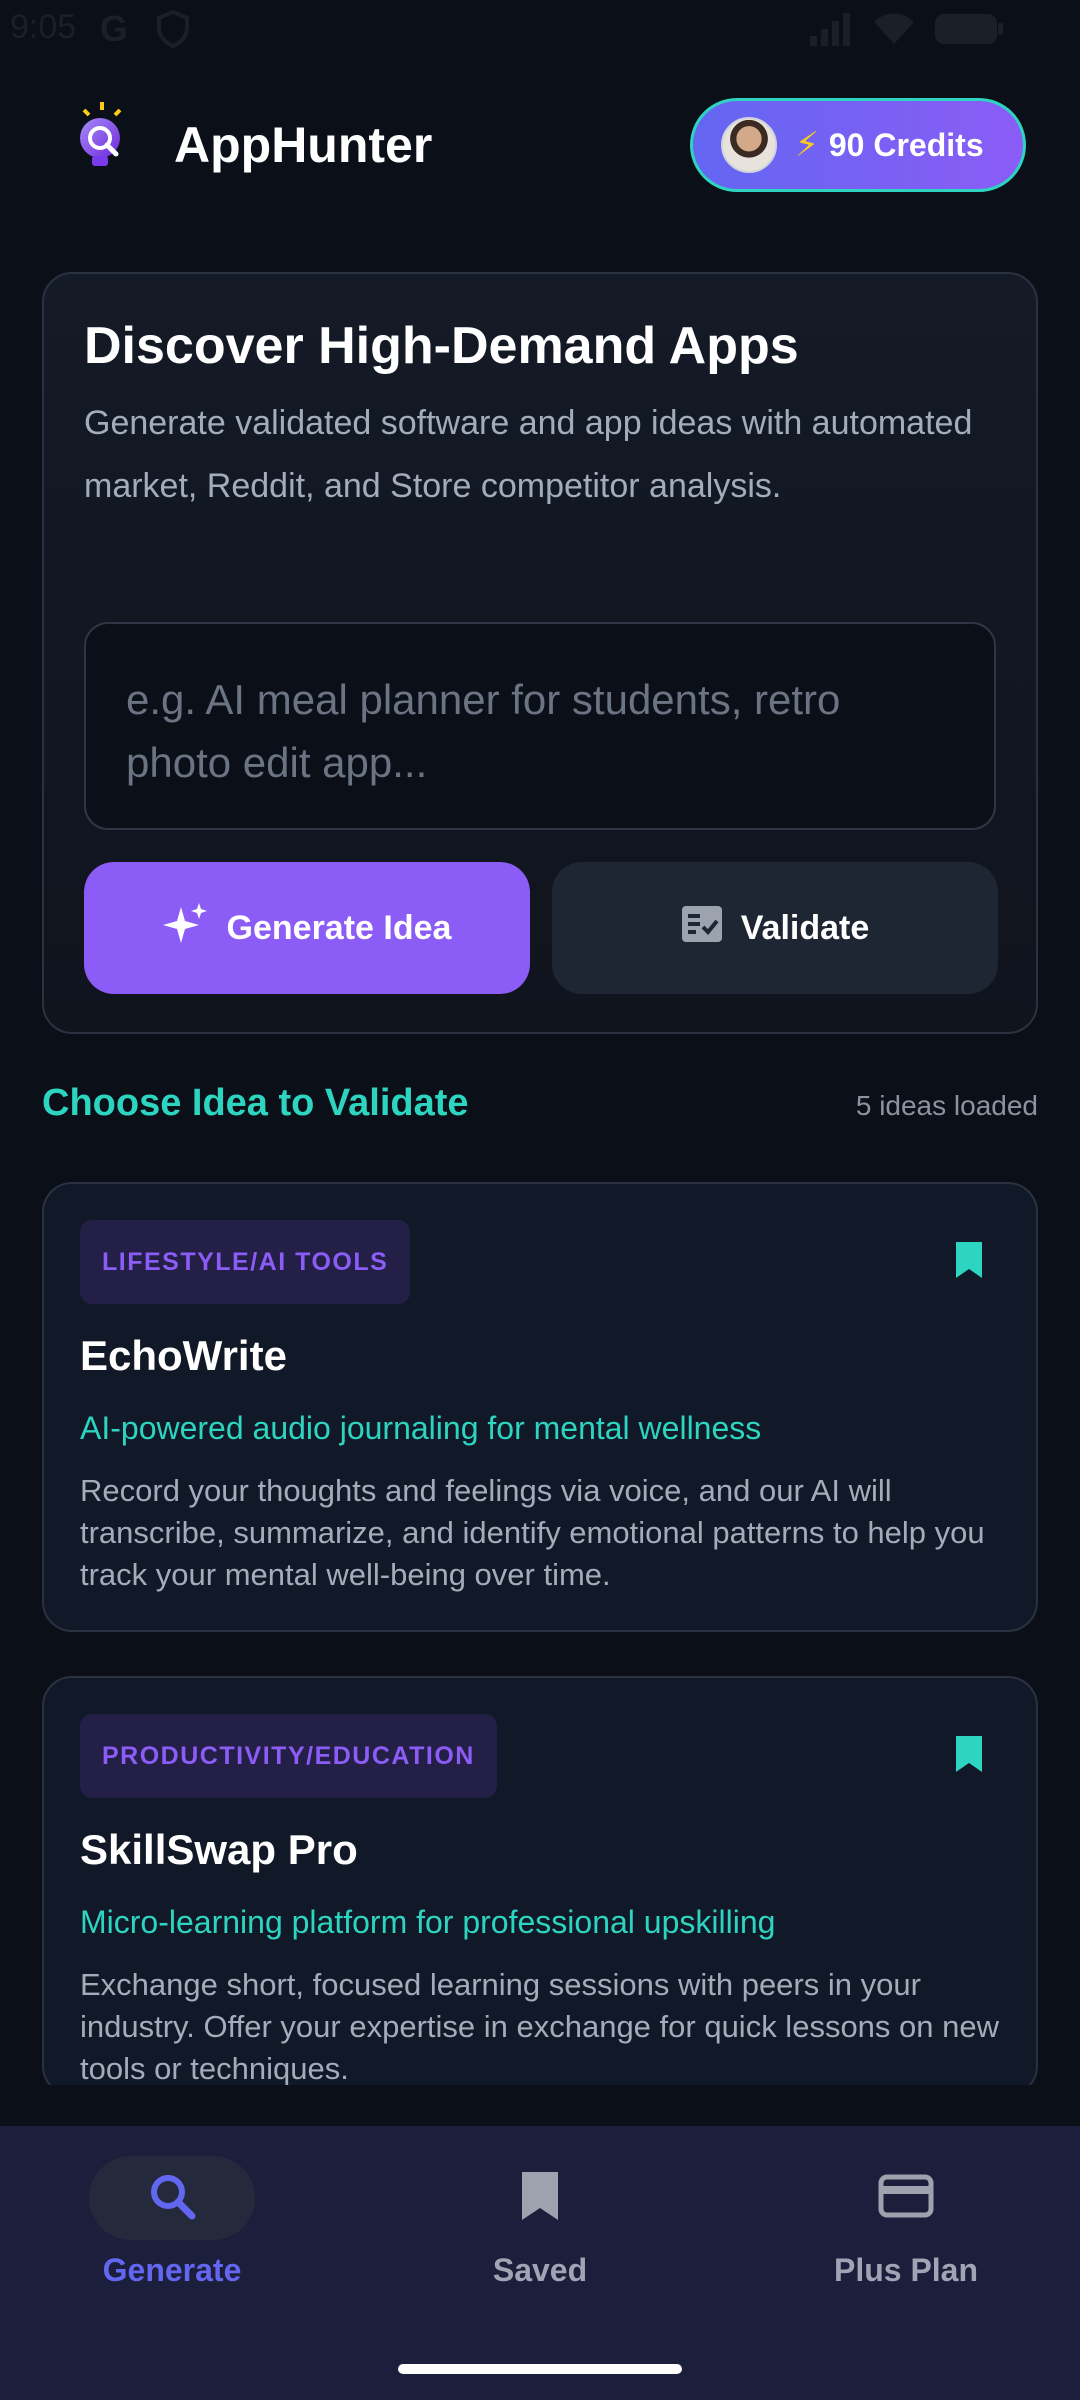  What do you see at coordinates (172, 2270) in the screenshot?
I see `nav-label-generate: Generate` at bounding box center [172, 2270].